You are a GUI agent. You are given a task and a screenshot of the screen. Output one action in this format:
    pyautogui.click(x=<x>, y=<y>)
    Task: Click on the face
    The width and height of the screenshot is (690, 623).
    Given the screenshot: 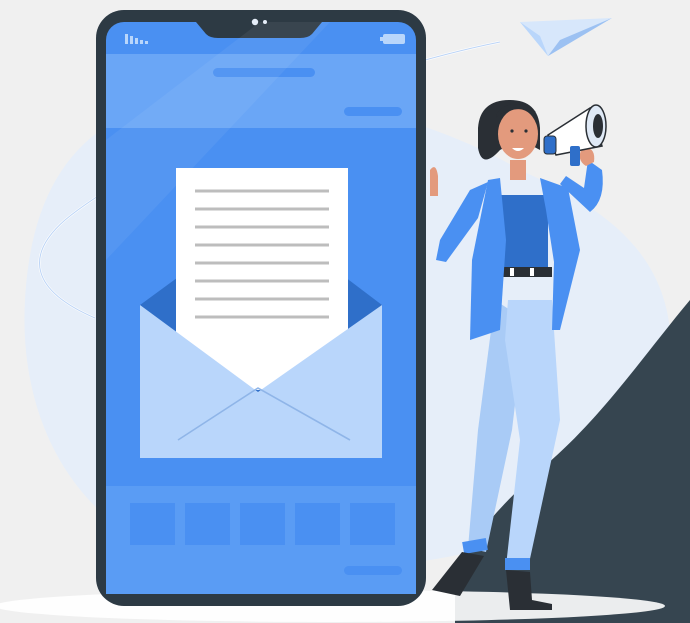 What is the action you would take?
    pyautogui.click(x=518, y=134)
    